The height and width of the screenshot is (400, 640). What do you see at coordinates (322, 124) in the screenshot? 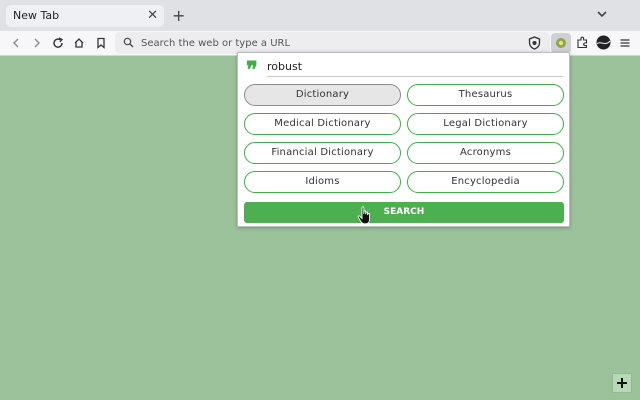
I see `option-medical-dictionary: Medical Dictionary` at bounding box center [322, 124].